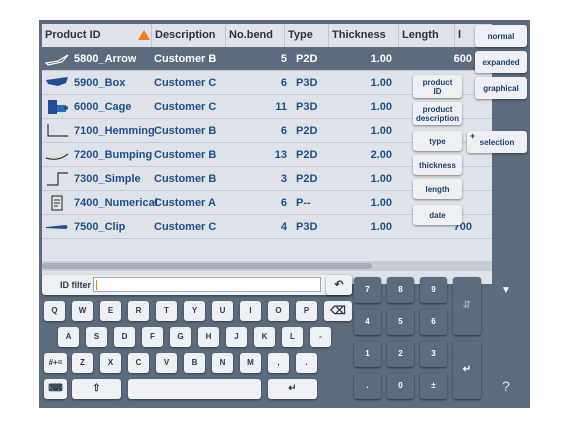  Describe the element at coordinates (467, 306) in the screenshot. I see `tab-icon: ⇵` at that location.